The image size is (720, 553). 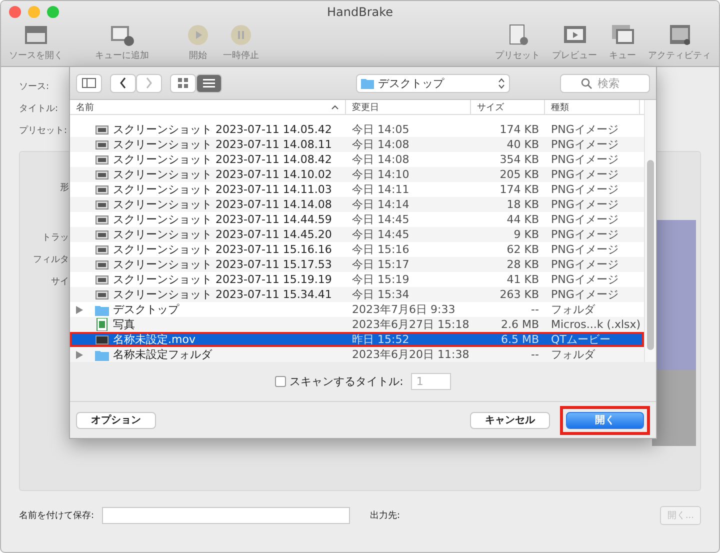 I want to click on file-name: スクリーンショット 2023-07-11 14.14.08, so click(x=222, y=204).